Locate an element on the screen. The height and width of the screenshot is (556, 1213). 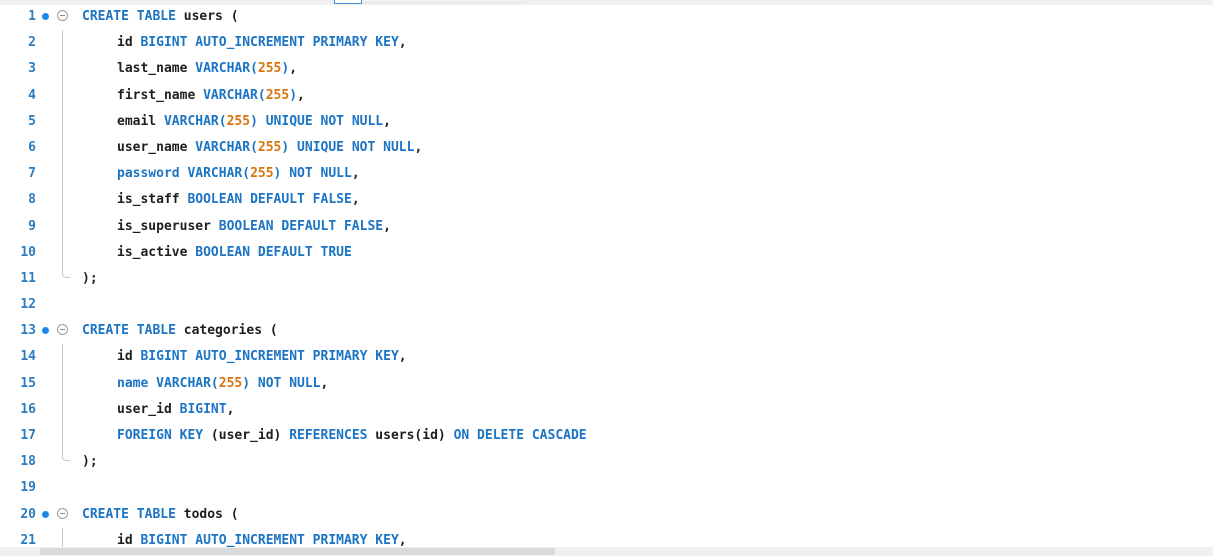
code-line: 10 is_active BOOLEAN DEFAULT TRUE is located at coordinates (606, 252).